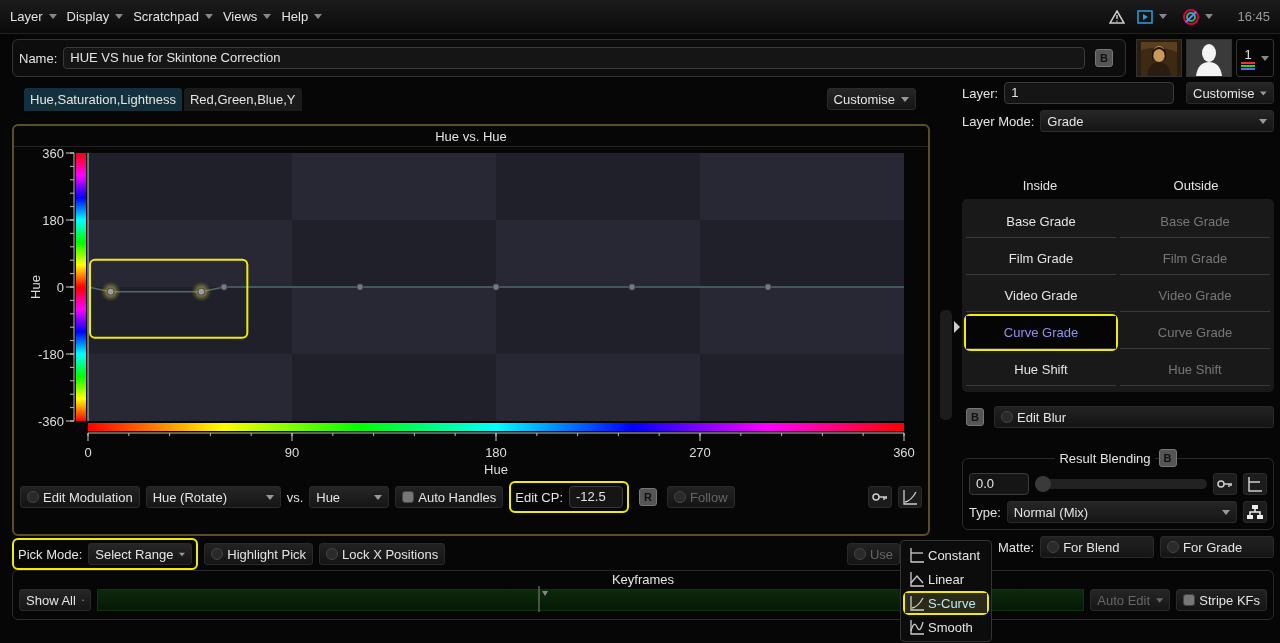  I want to click on blend-slider, so click(1121, 484).